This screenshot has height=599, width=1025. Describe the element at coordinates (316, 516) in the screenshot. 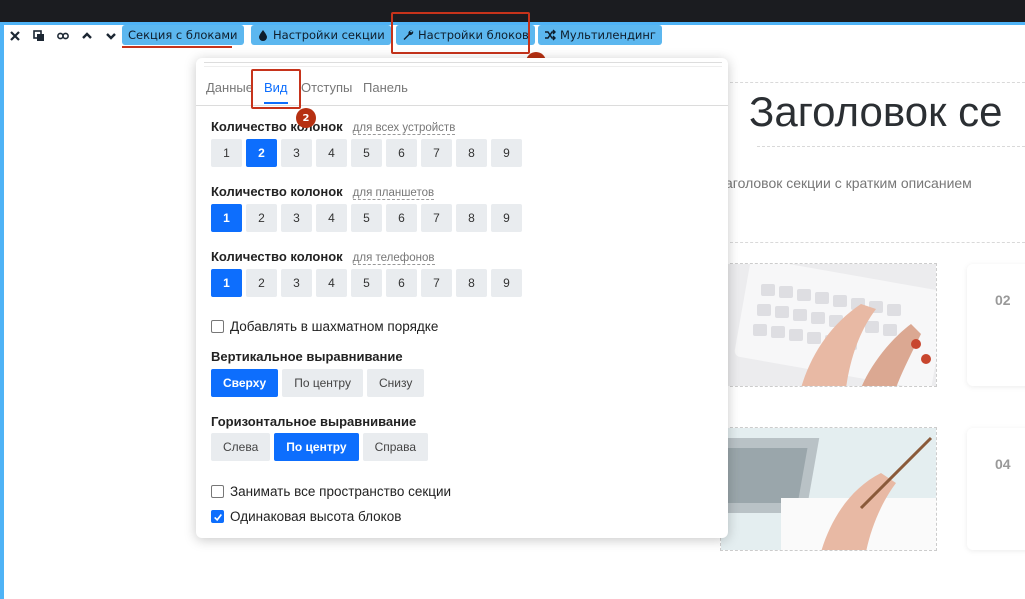

I see `equal-height-label: Одинаковая высота блоков` at that location.